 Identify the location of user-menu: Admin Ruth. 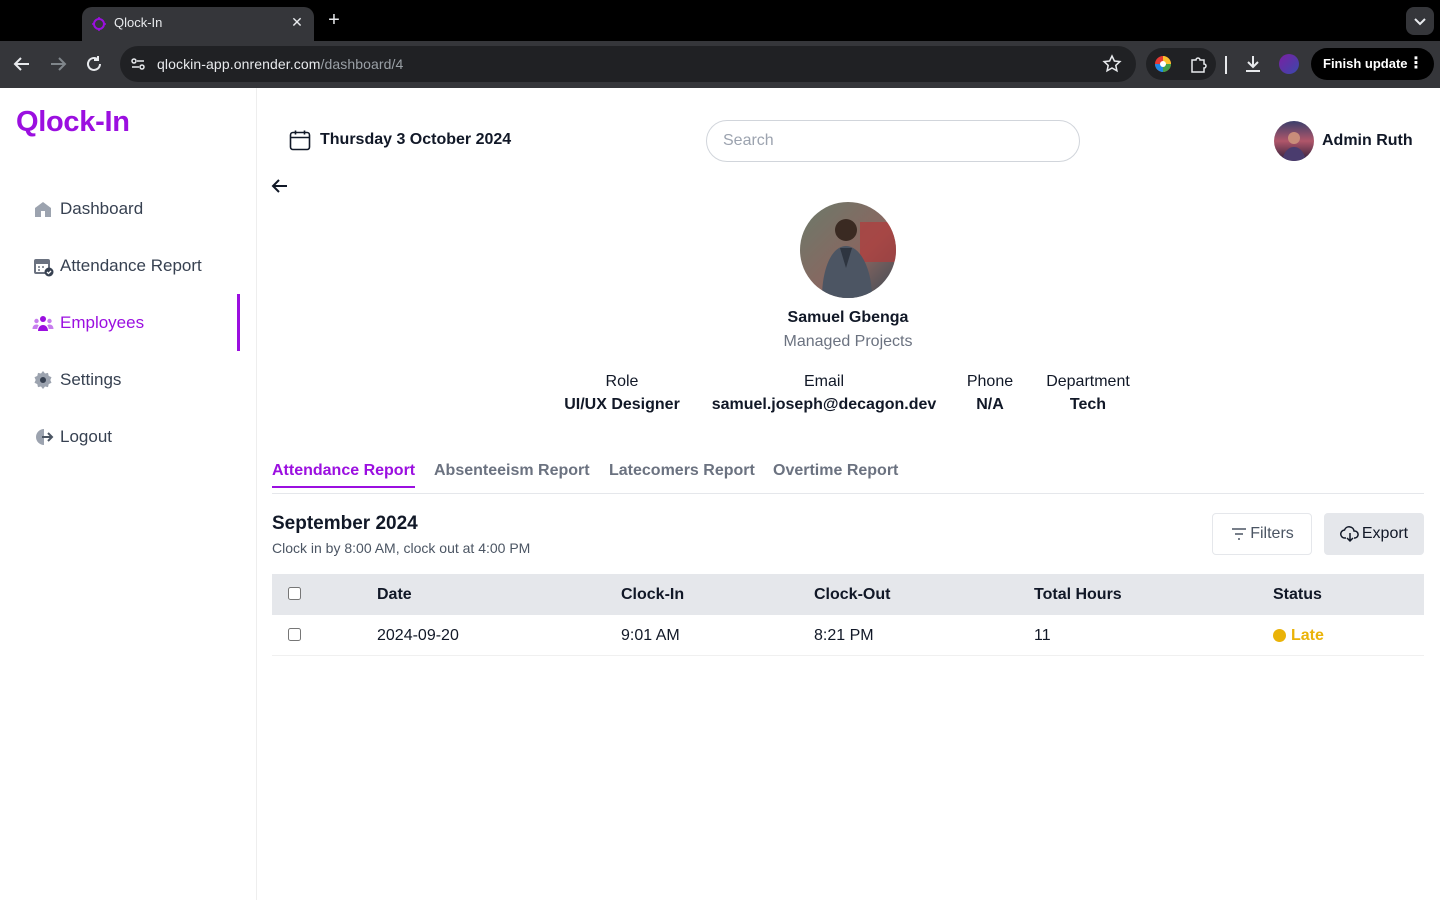
(1343, 141).